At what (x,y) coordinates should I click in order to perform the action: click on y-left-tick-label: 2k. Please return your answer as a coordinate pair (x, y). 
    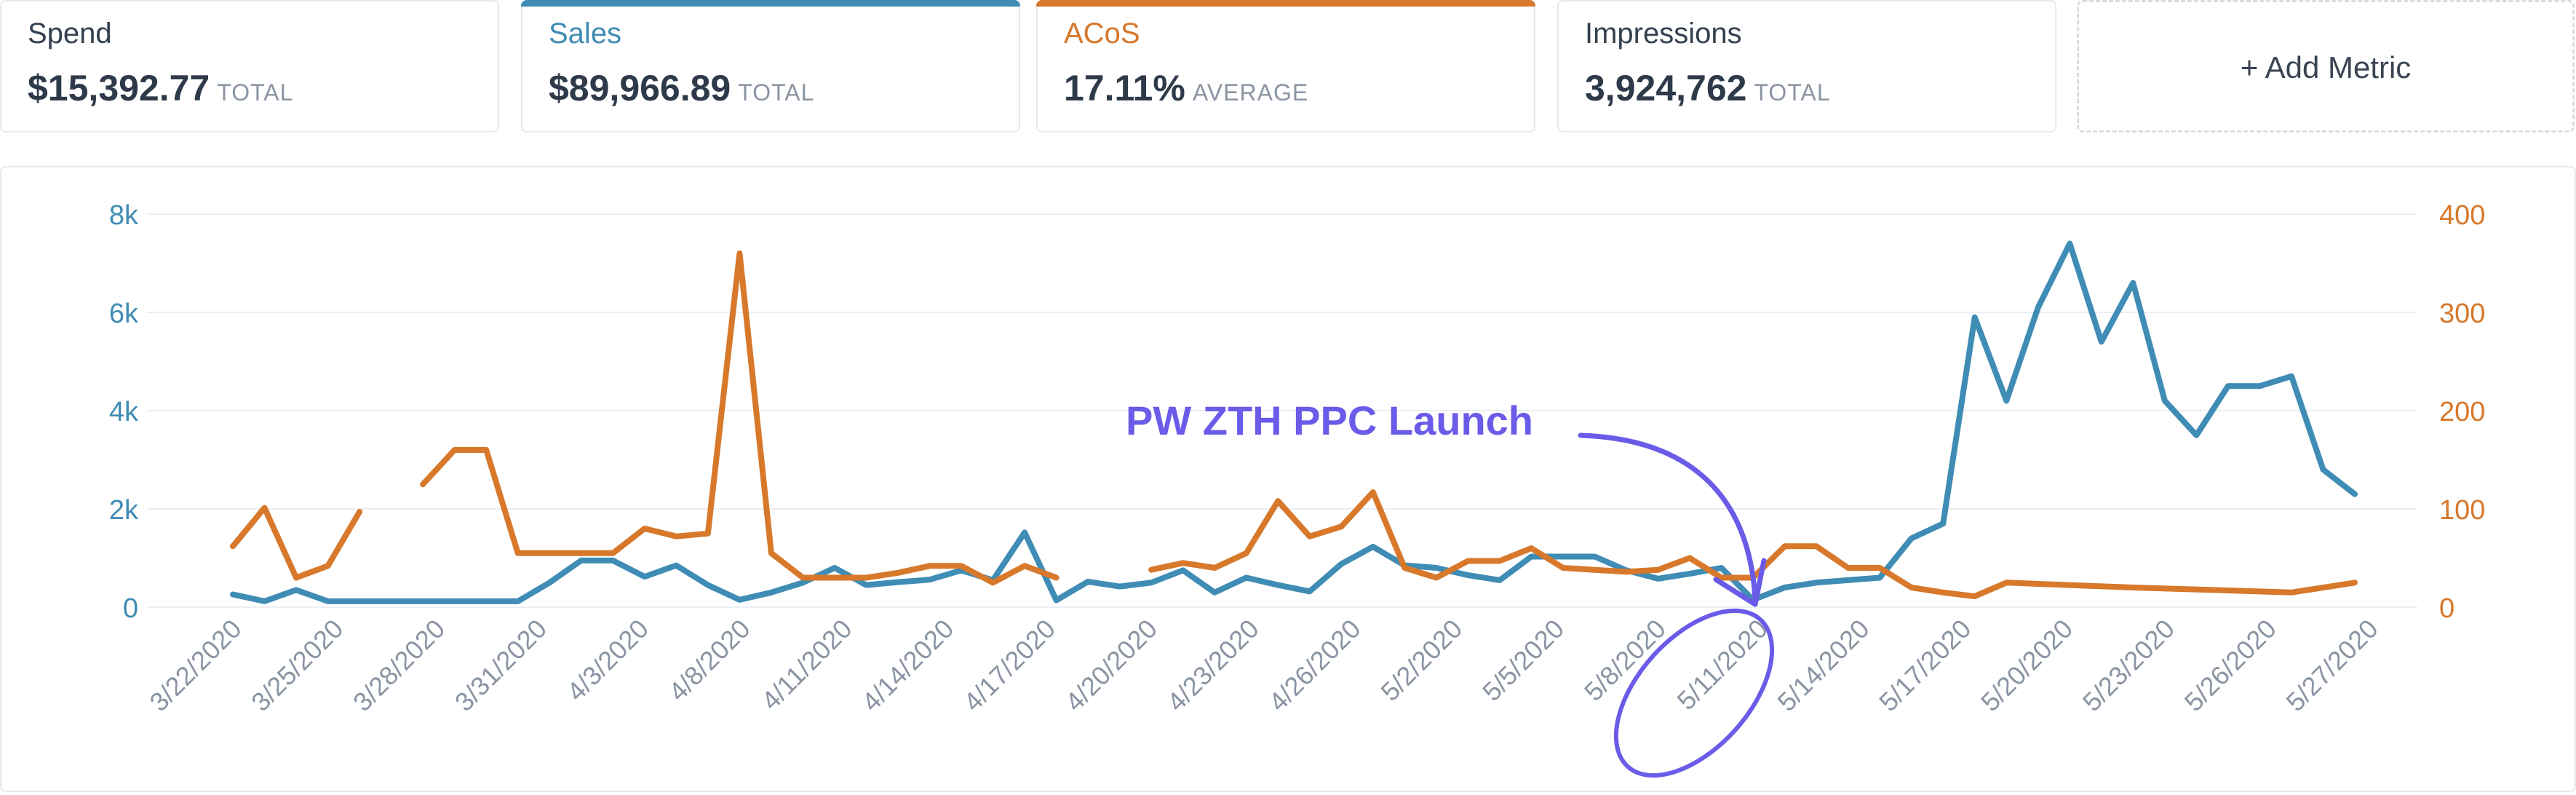
    Looking at the image, I should click on (124, 510).